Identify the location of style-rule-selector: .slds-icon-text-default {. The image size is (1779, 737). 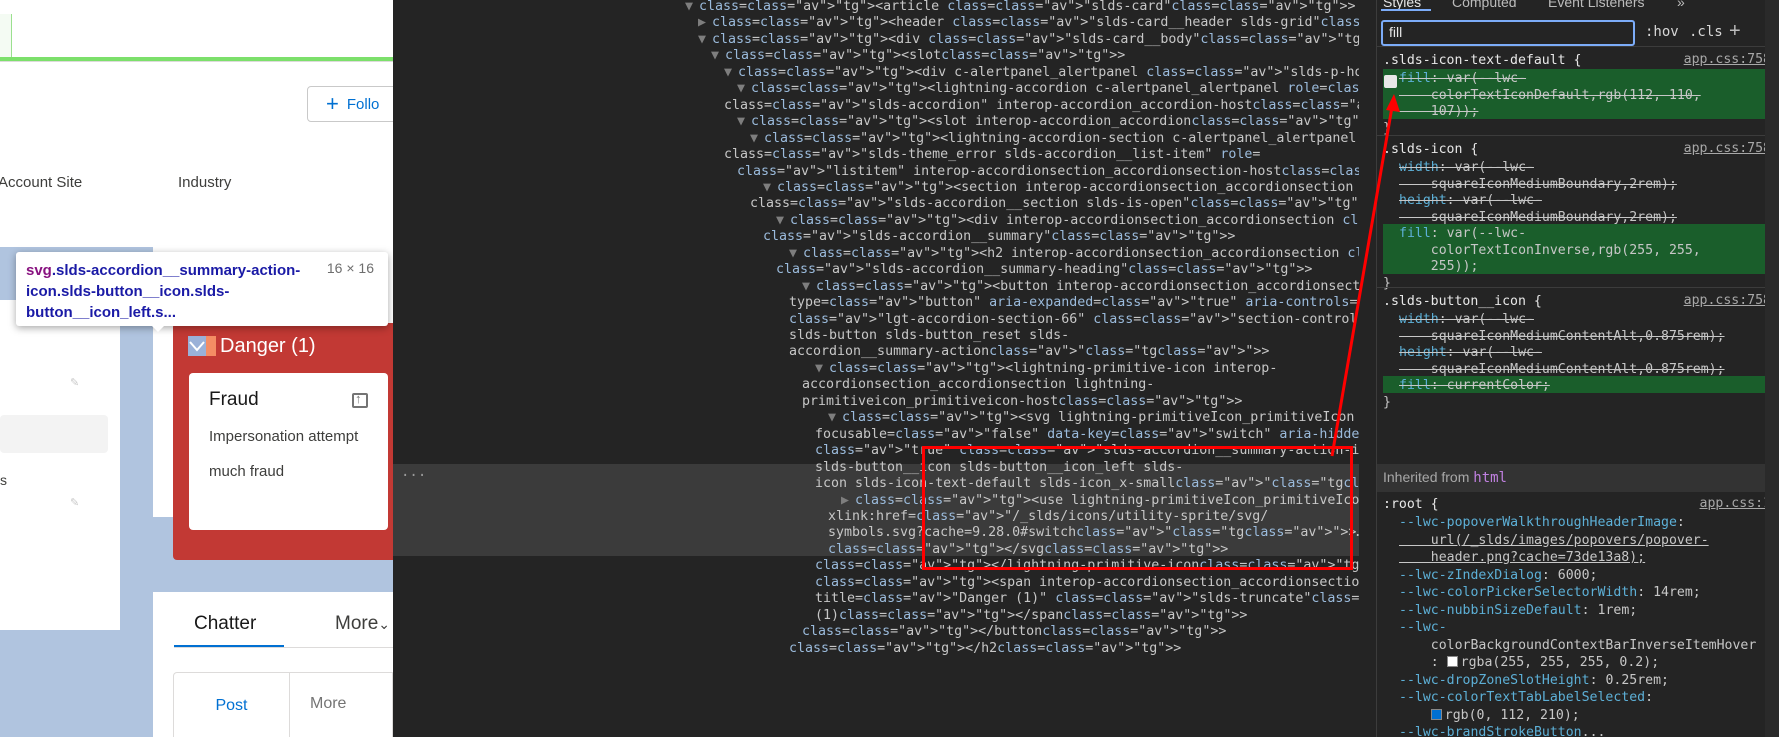
(1482, 61).